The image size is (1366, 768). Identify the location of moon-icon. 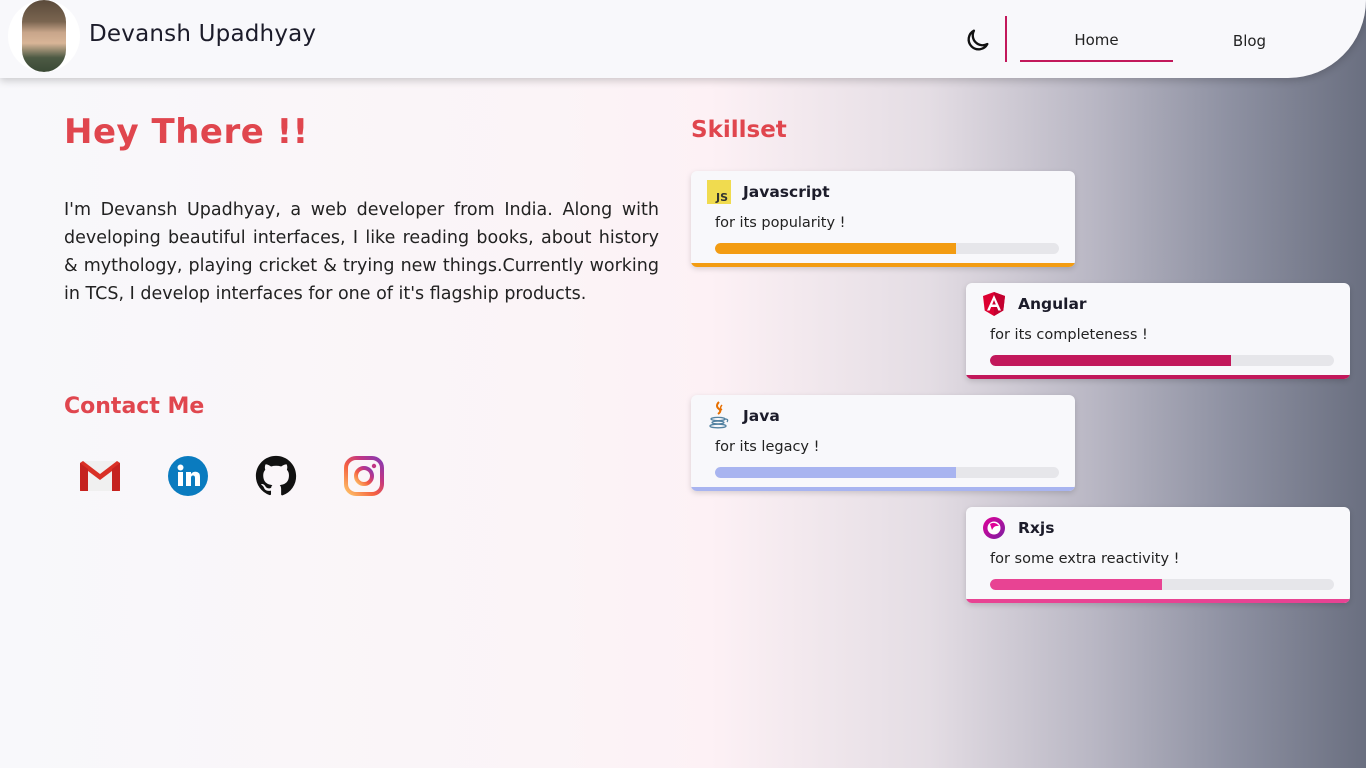
(978, 40).